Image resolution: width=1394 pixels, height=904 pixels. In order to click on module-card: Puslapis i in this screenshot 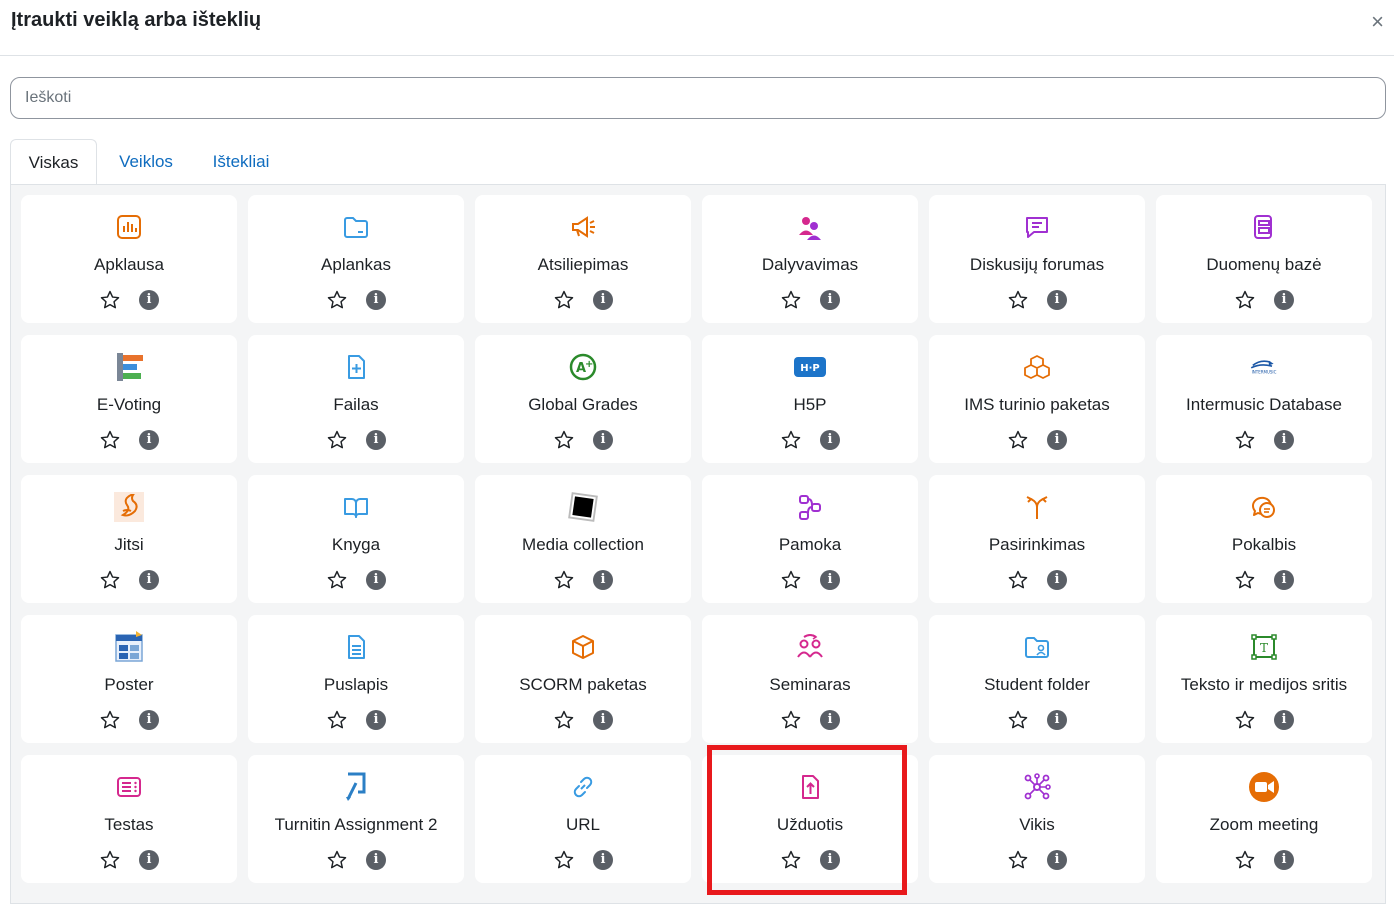, I will do `click(356, 679)`.